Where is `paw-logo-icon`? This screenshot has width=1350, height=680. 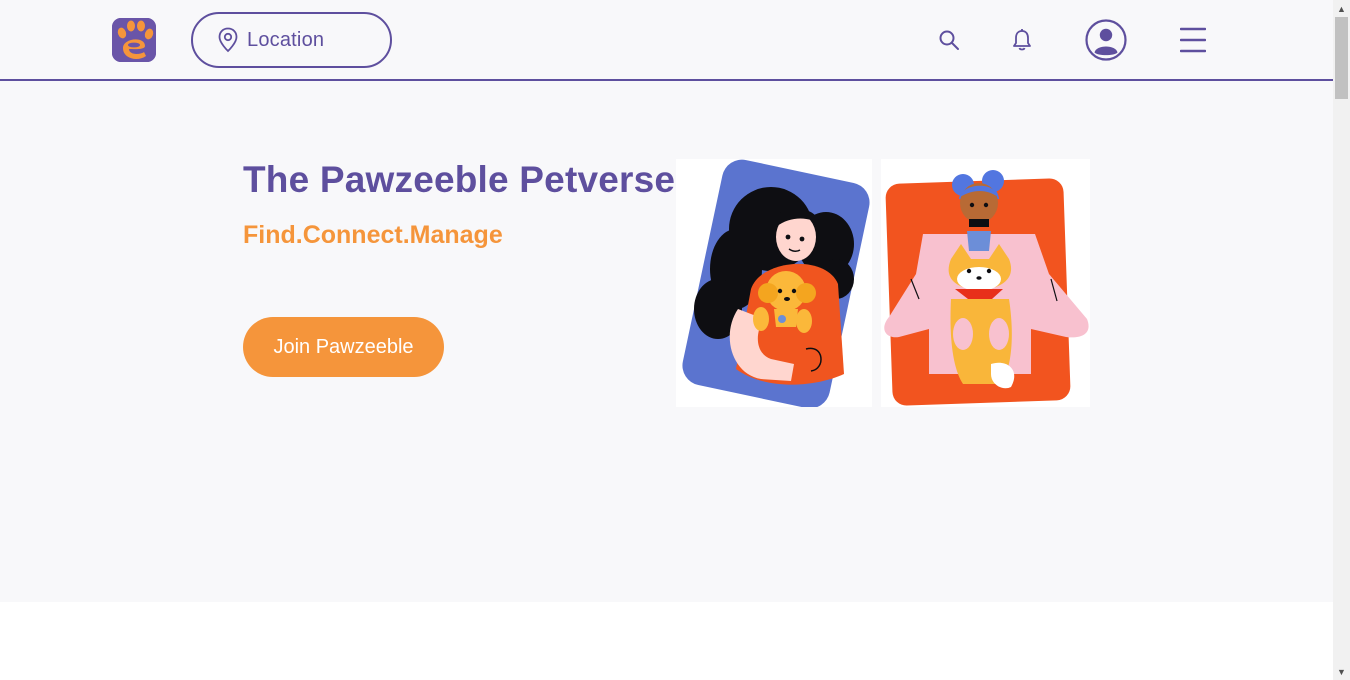
paw-logo-icon is located at coordinates (134, 40).